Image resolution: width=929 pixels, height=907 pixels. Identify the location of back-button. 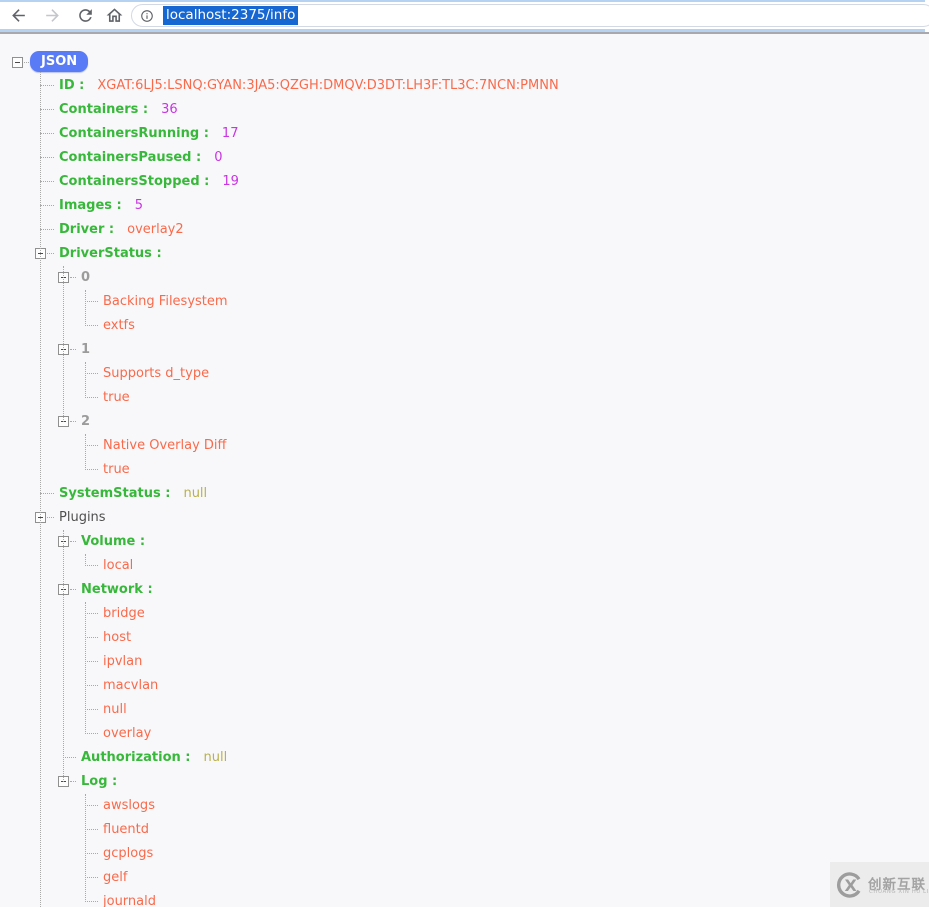
(19, 16).